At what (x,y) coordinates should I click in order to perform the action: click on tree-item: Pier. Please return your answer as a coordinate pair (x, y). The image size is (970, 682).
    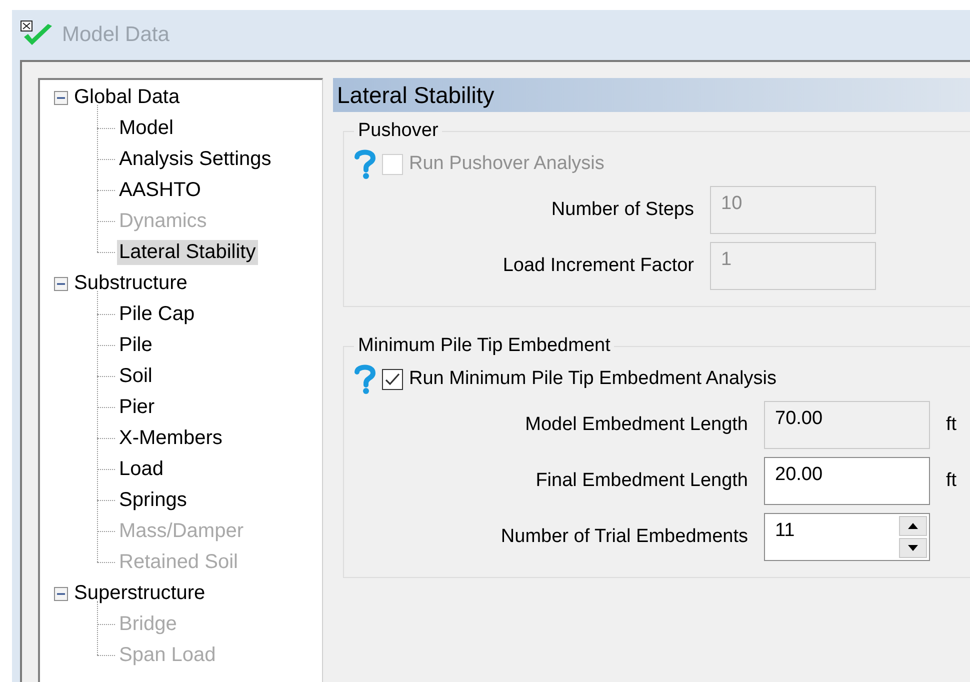
    Looking at the image, I should click on (137, 407).